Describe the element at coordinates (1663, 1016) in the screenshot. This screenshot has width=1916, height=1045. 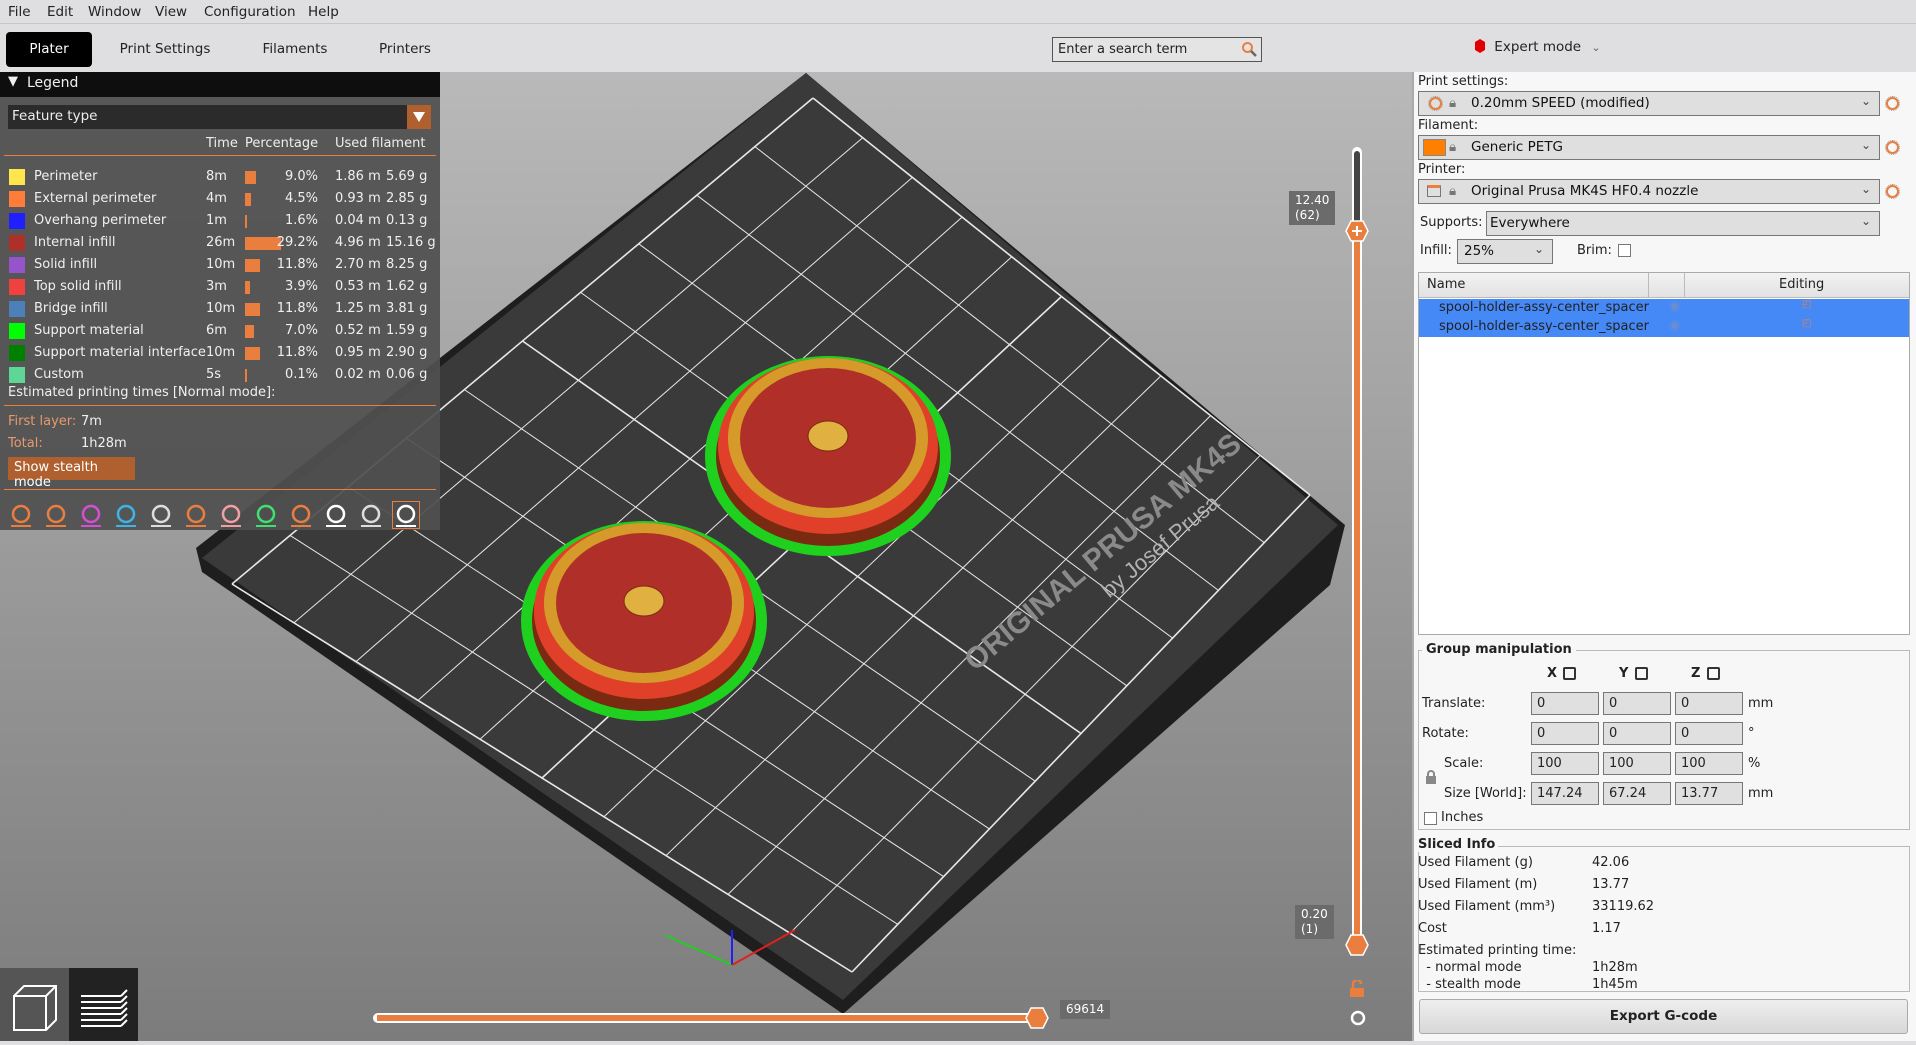
I see `export-gcode-button: Export G-code` at that location.